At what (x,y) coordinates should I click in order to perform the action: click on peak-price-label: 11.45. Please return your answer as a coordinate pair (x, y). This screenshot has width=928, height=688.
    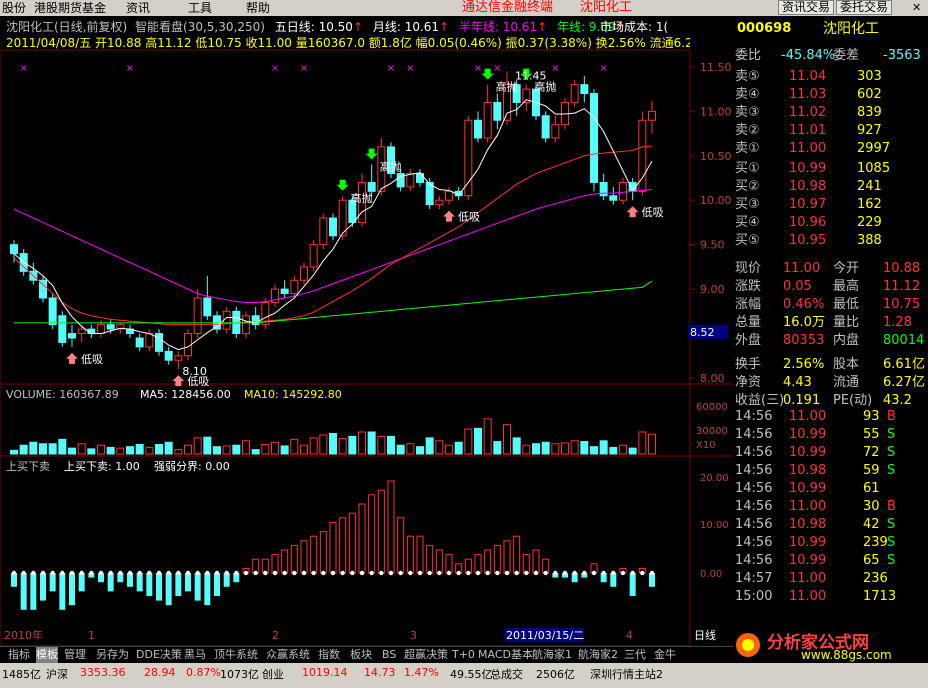
    Looking at the image, I should click on (531, 75).